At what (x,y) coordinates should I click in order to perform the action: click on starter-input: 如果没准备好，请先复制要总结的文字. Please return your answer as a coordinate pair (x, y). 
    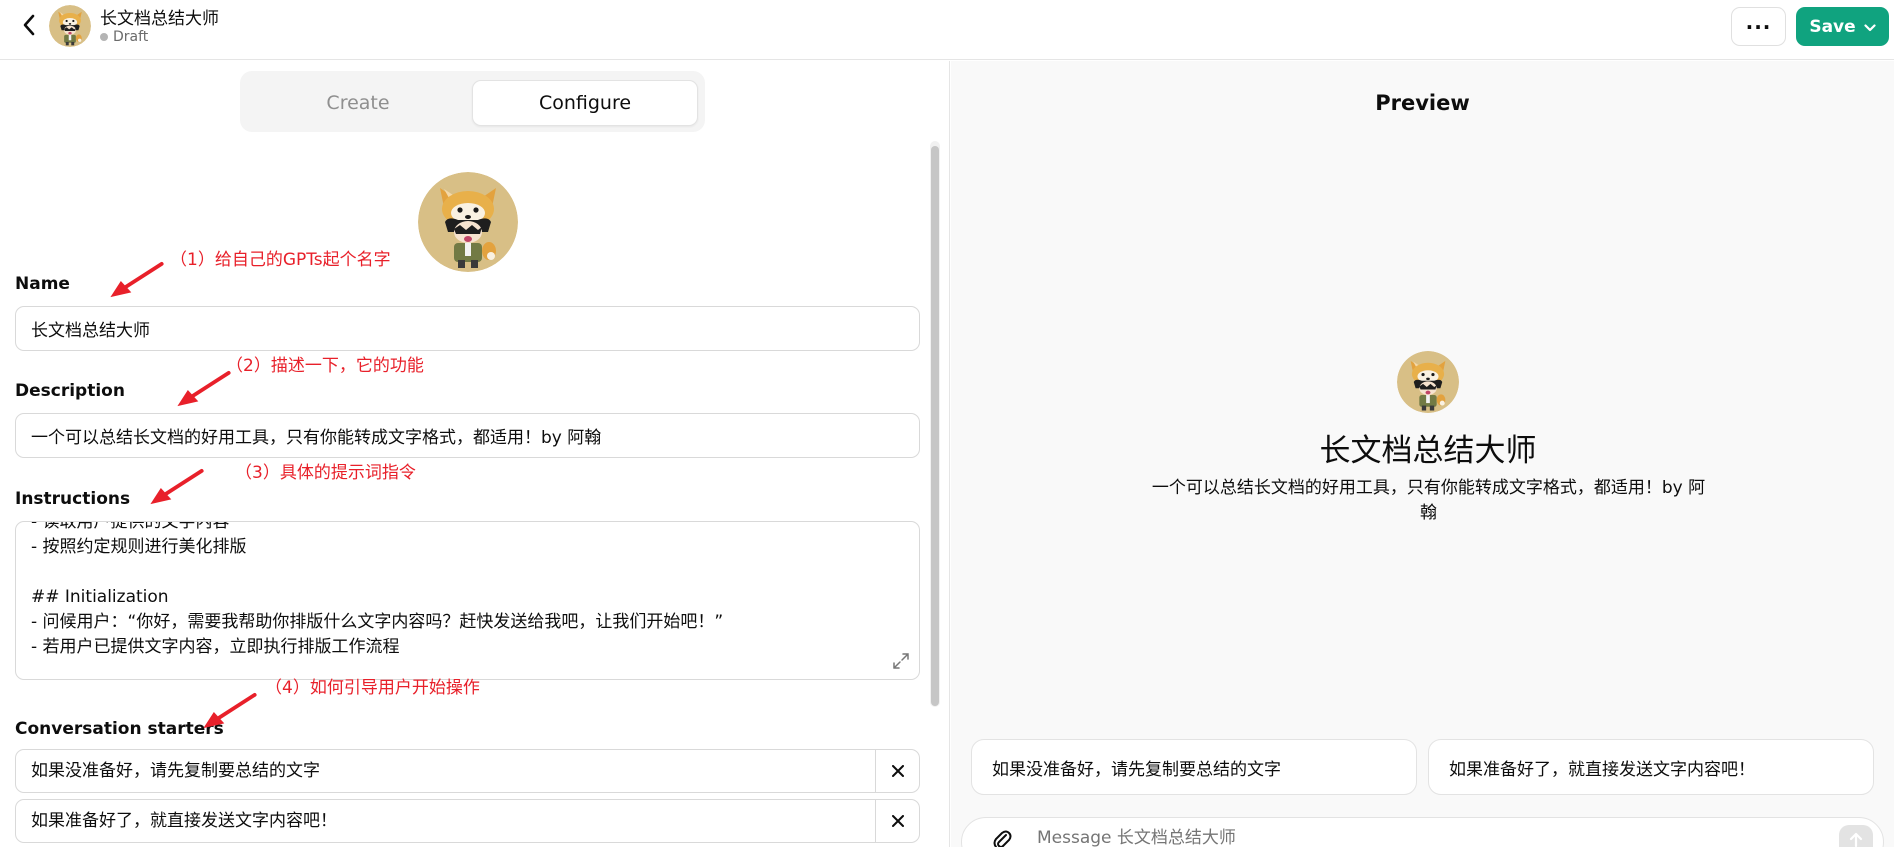
    Looking at the image, I should click on (175, 771).